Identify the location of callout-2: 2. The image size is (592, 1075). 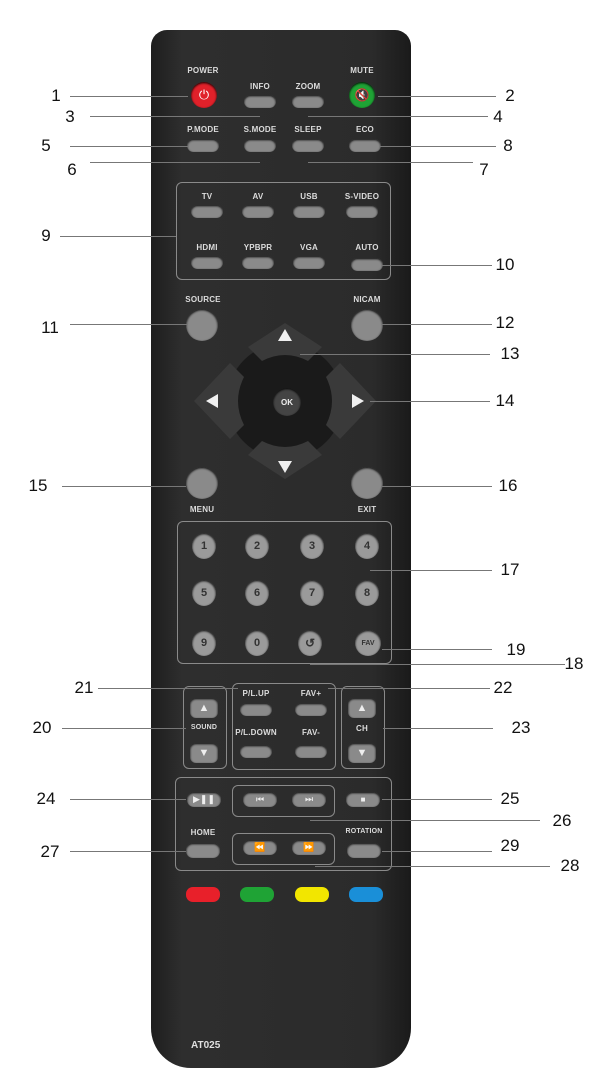
(510, 95).